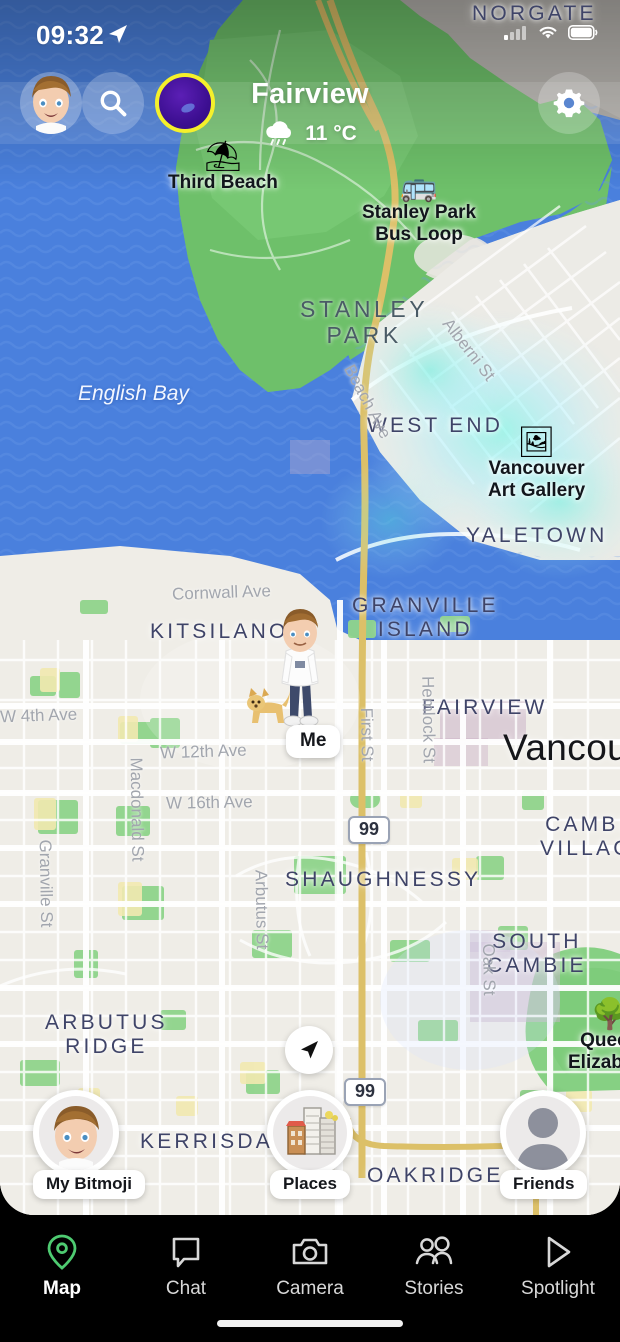 This screenshot has width=620, height=1342. What do you see at coordinates (294, 682) in the screenshot?
I see `me-marker: Me` at bounding box center [294, 682].